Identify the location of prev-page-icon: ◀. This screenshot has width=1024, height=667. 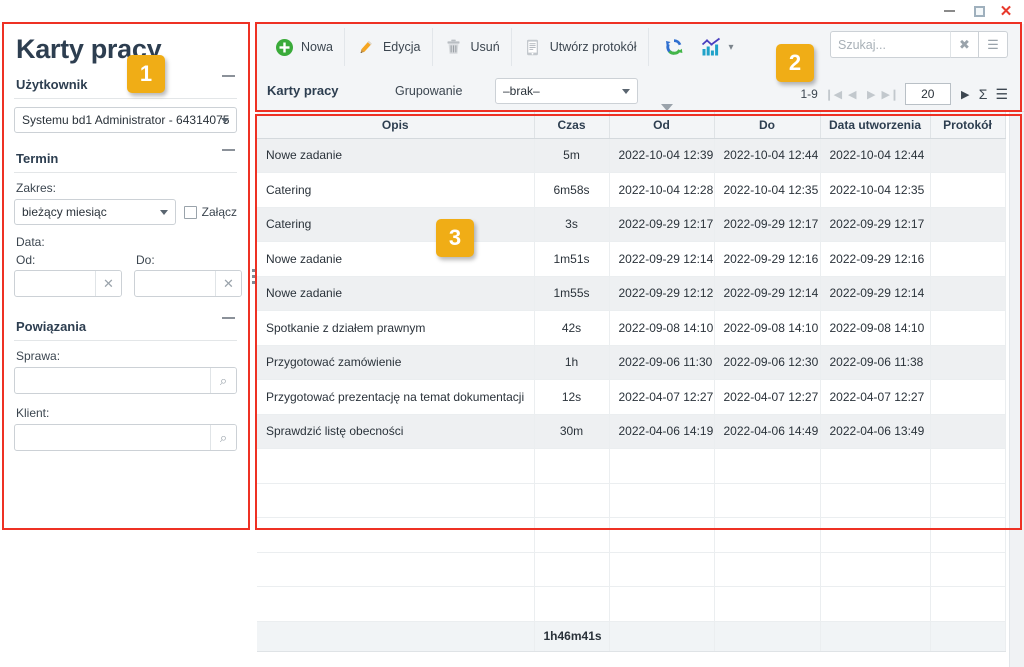
(852, 94).